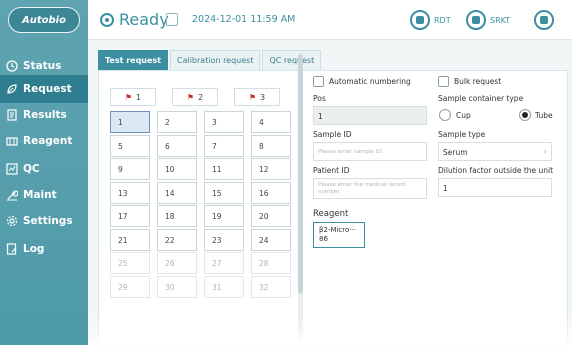 This screenshot has width=572, height=345. I want to click on sidebar-item-label: Status, so click(42, 66).